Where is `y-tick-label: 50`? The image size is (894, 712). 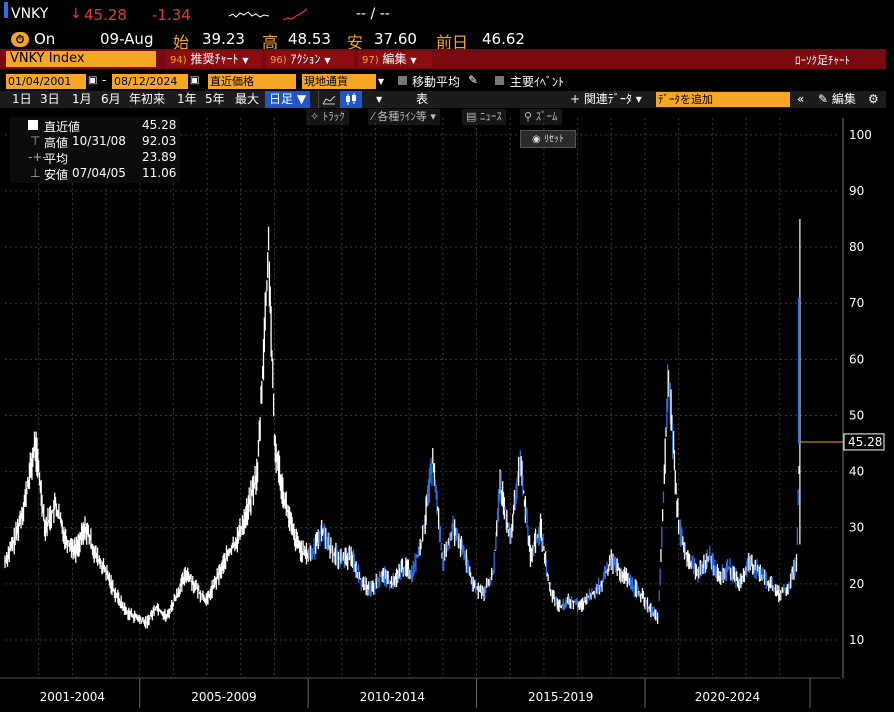
y-tick-label: 50 is located at coordinates (856, 415).